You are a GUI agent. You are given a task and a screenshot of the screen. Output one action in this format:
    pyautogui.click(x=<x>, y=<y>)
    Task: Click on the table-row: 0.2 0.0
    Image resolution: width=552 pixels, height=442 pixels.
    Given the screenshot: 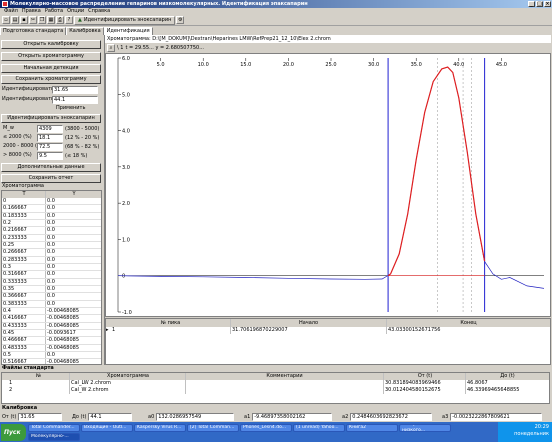 What is the action you would take?
    pyautogui.click(x=51, y=223)
    